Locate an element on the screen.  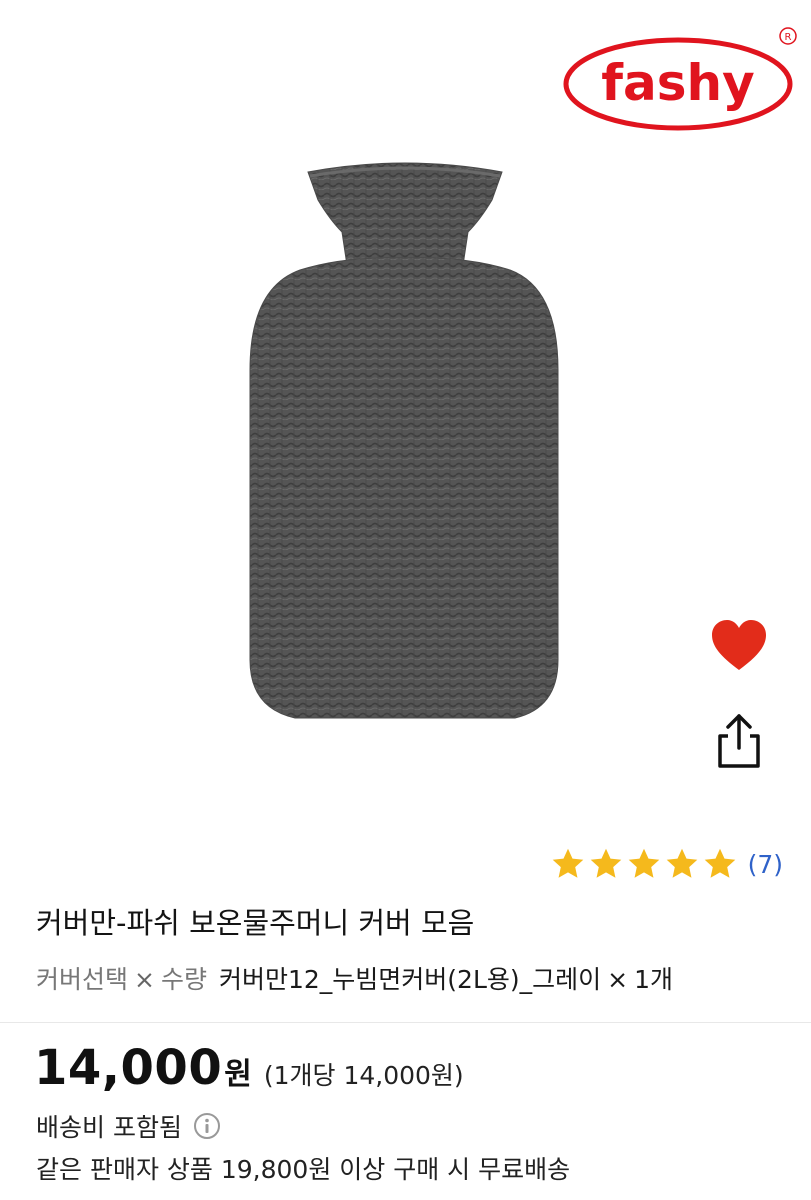
free-shipping-condition: 같은 판매자 상품 19,800원 이상 구매 시 무료배송 is located at coordinates (303, 1169).